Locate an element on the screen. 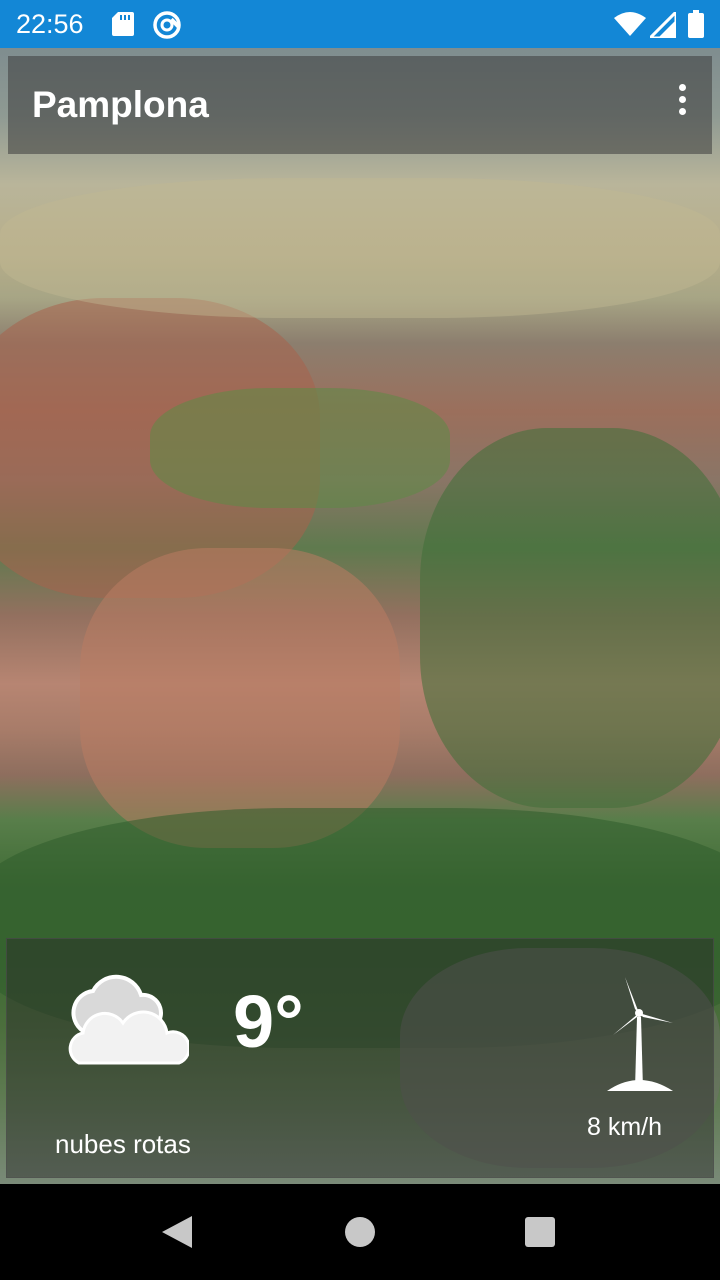 This screenshot has height=1280, width=720. wifi-icon is located at coordinates (630, 24).